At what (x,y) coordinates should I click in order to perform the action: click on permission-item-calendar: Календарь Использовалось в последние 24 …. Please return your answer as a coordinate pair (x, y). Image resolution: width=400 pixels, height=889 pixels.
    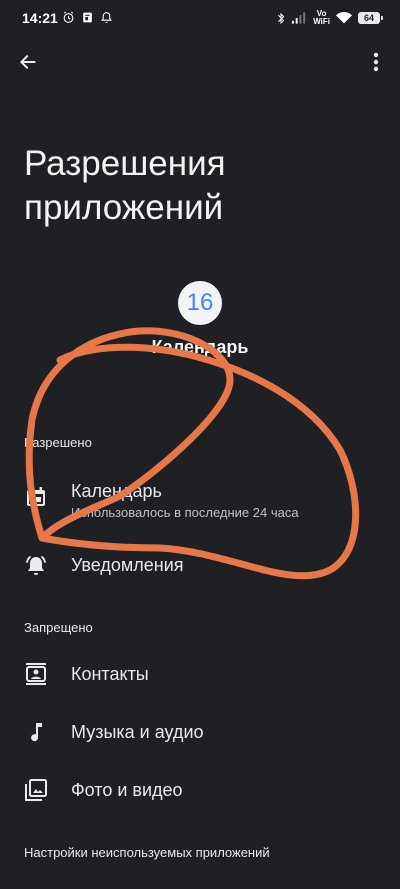
    Looking at the image, I should click on (200, 498).